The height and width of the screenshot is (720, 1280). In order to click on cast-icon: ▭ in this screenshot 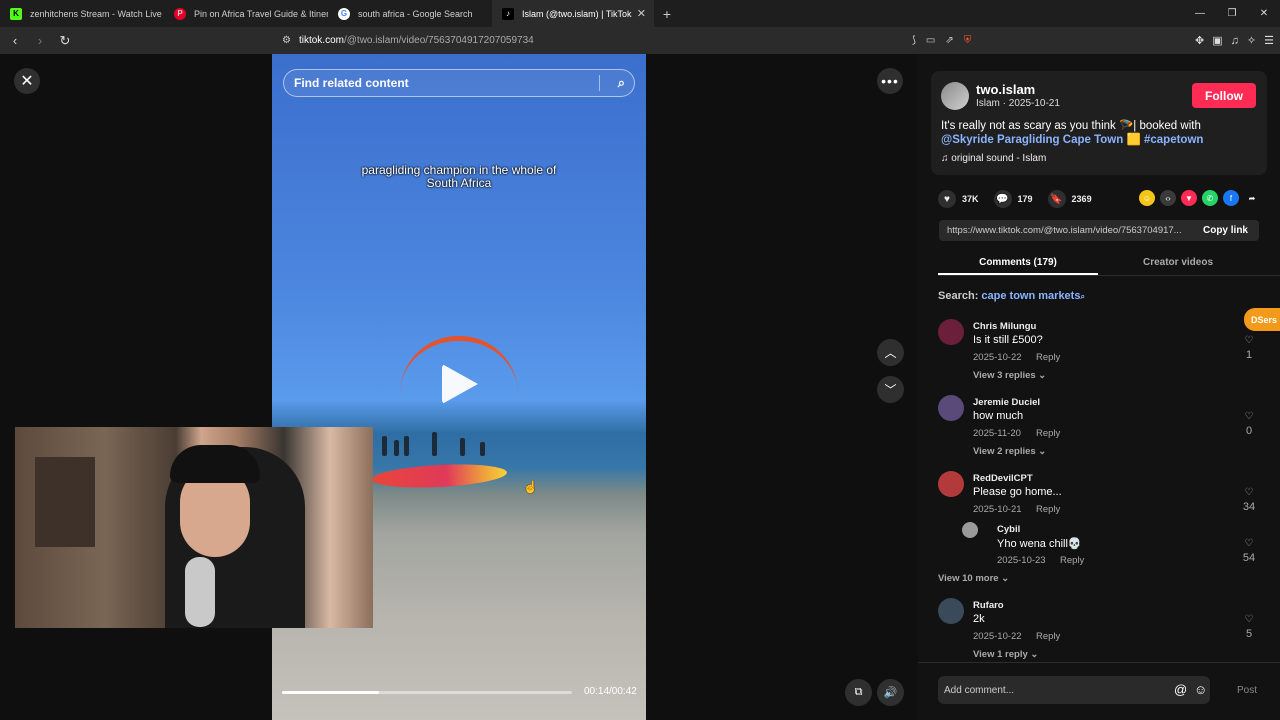, I will do `click(930, 40)`.